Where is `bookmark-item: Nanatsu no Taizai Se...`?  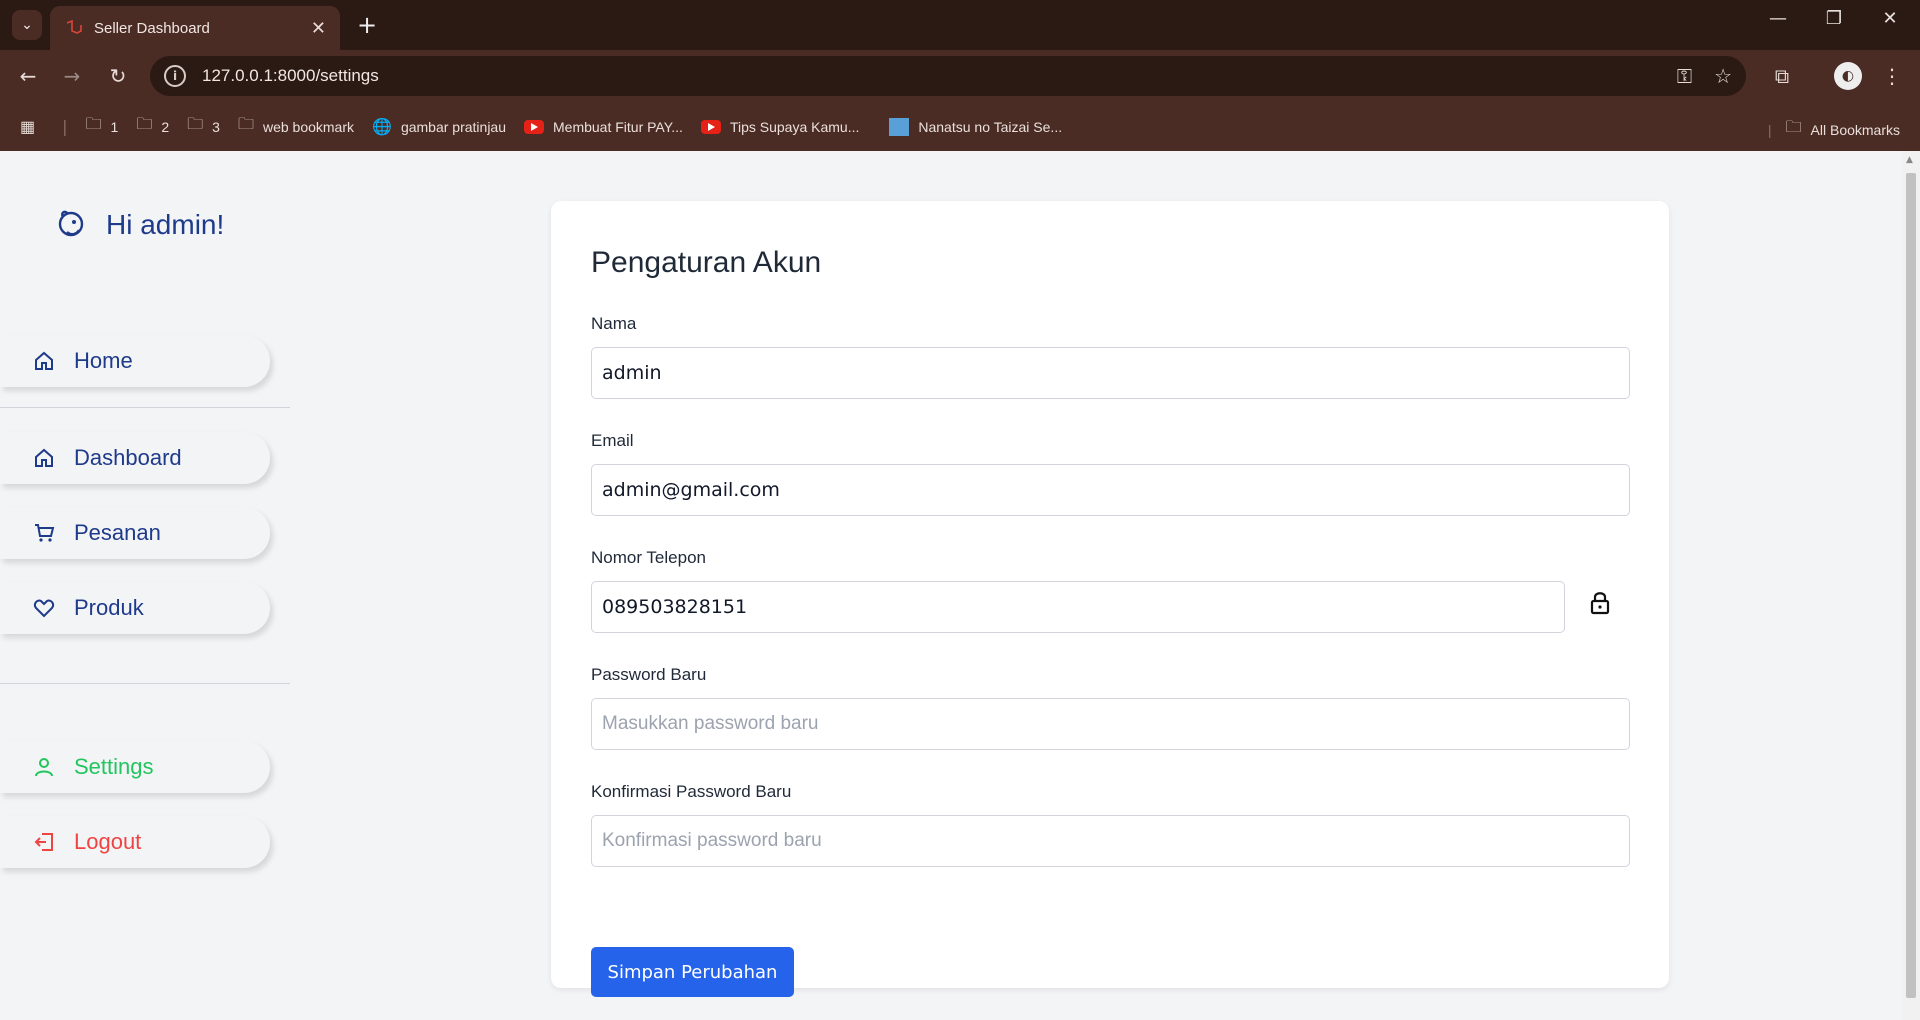 bookmark-item: Nanatsu no Taizai Se... is located at coordinates (975, 126).